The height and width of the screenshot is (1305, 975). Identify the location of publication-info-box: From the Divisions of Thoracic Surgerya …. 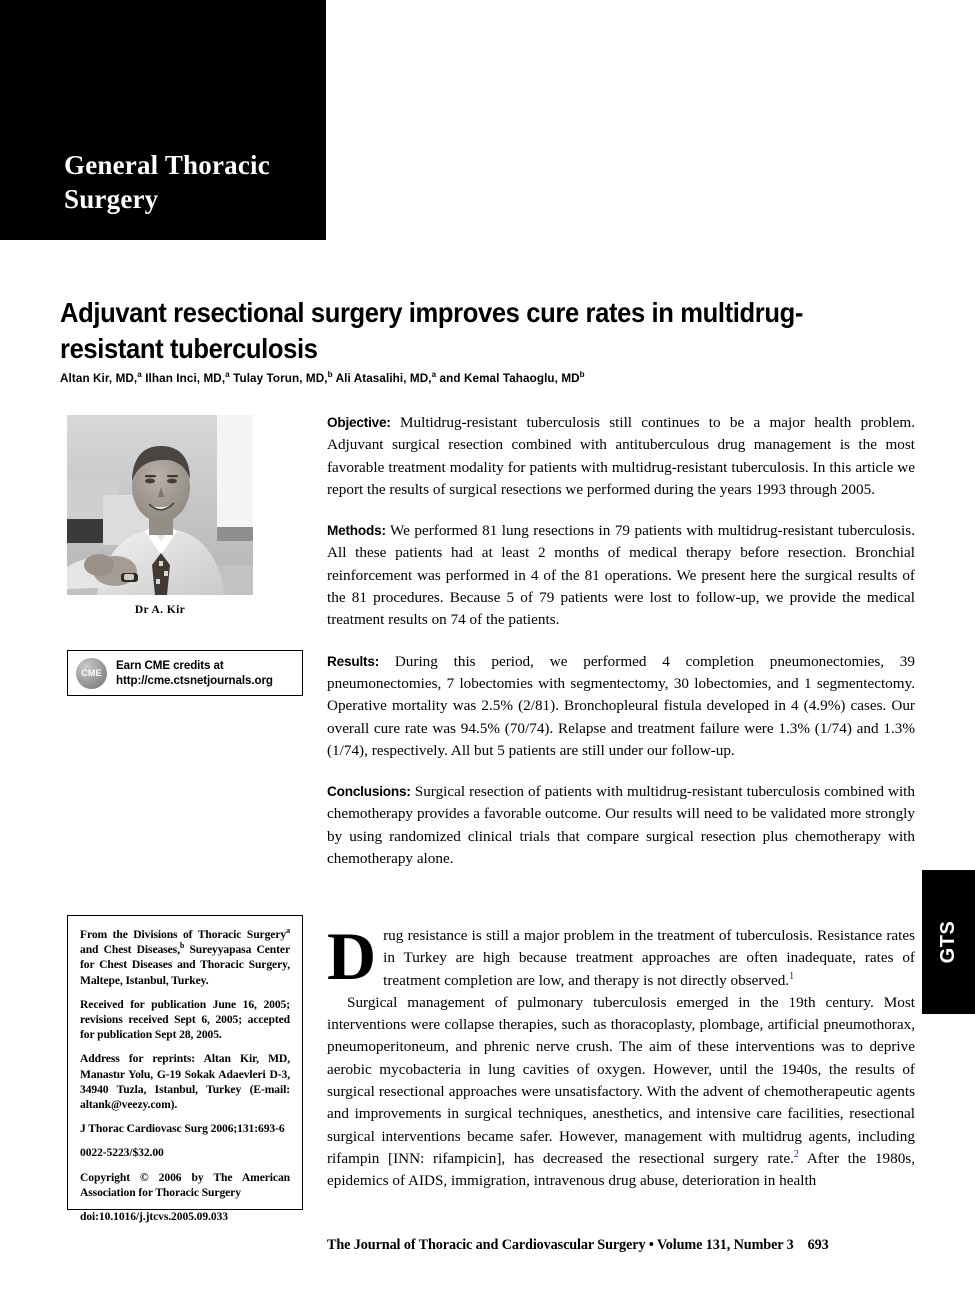
(185, 1069).